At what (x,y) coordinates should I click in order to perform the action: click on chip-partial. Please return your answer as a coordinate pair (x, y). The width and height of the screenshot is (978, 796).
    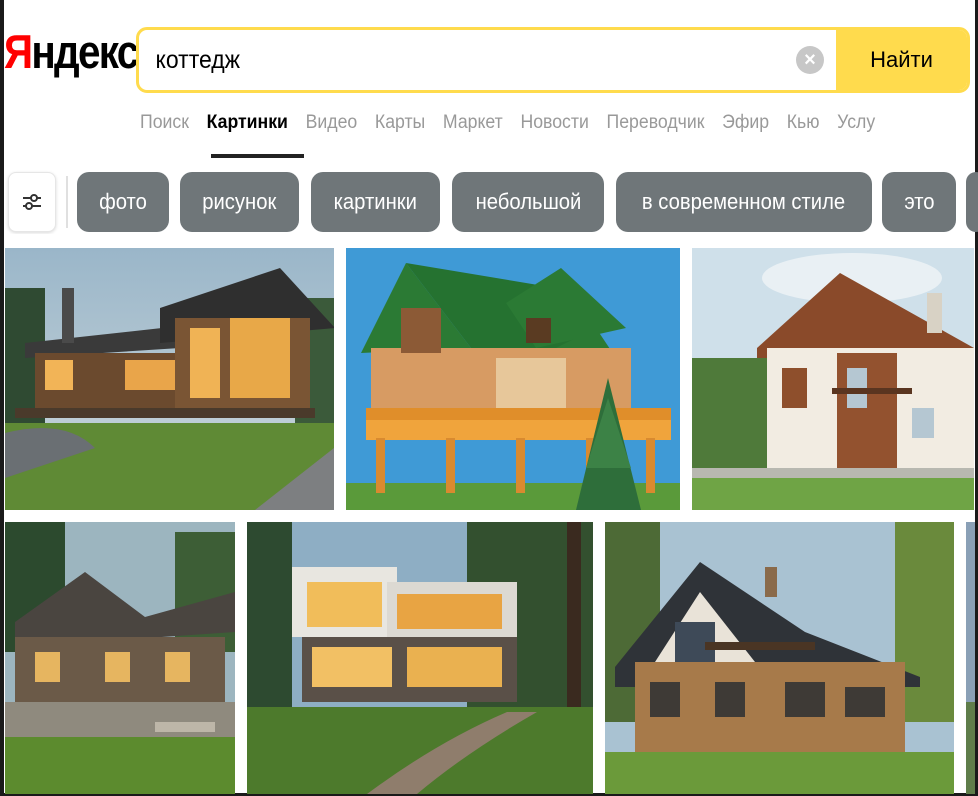
    Looking at the image, I should click on (972, 202).